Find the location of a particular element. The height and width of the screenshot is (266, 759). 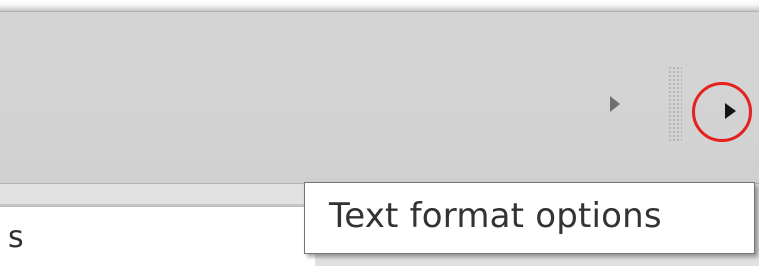

toolbar-grip is located at coordinates (675, 104).